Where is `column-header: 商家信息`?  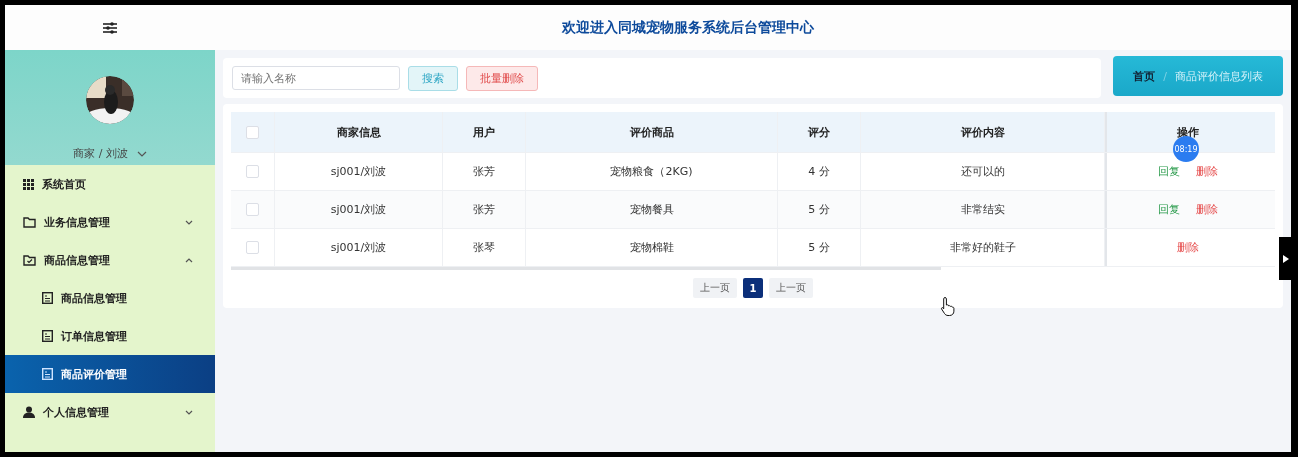
column-header: 商家信息 is located at coordinates (359, 132).